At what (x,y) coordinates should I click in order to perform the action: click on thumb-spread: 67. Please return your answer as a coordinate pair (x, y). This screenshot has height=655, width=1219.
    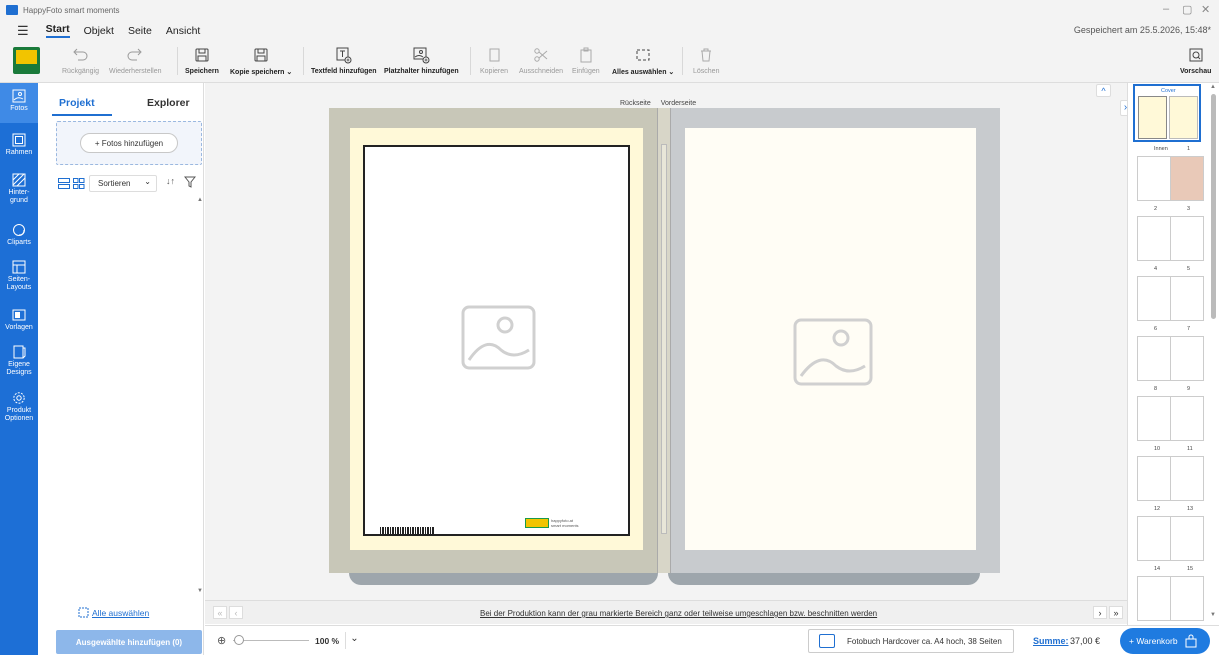
    Looking at the image, I should click on (1171, 355).